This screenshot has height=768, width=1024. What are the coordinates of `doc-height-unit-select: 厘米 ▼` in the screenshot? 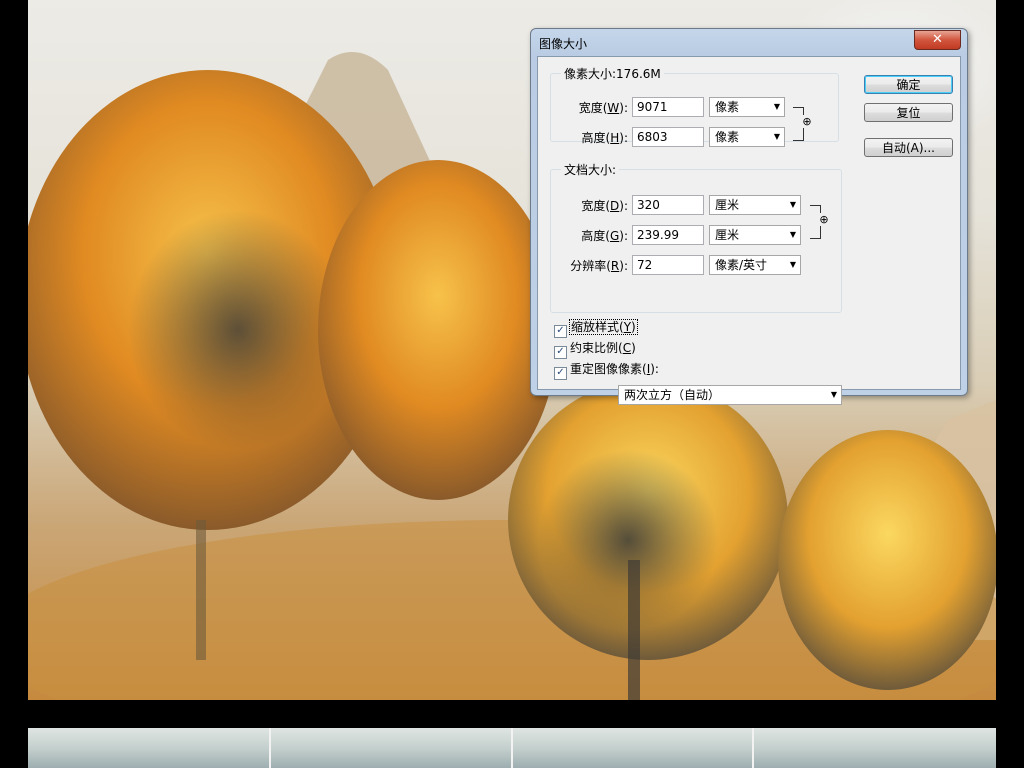 It's located at (755, 235).